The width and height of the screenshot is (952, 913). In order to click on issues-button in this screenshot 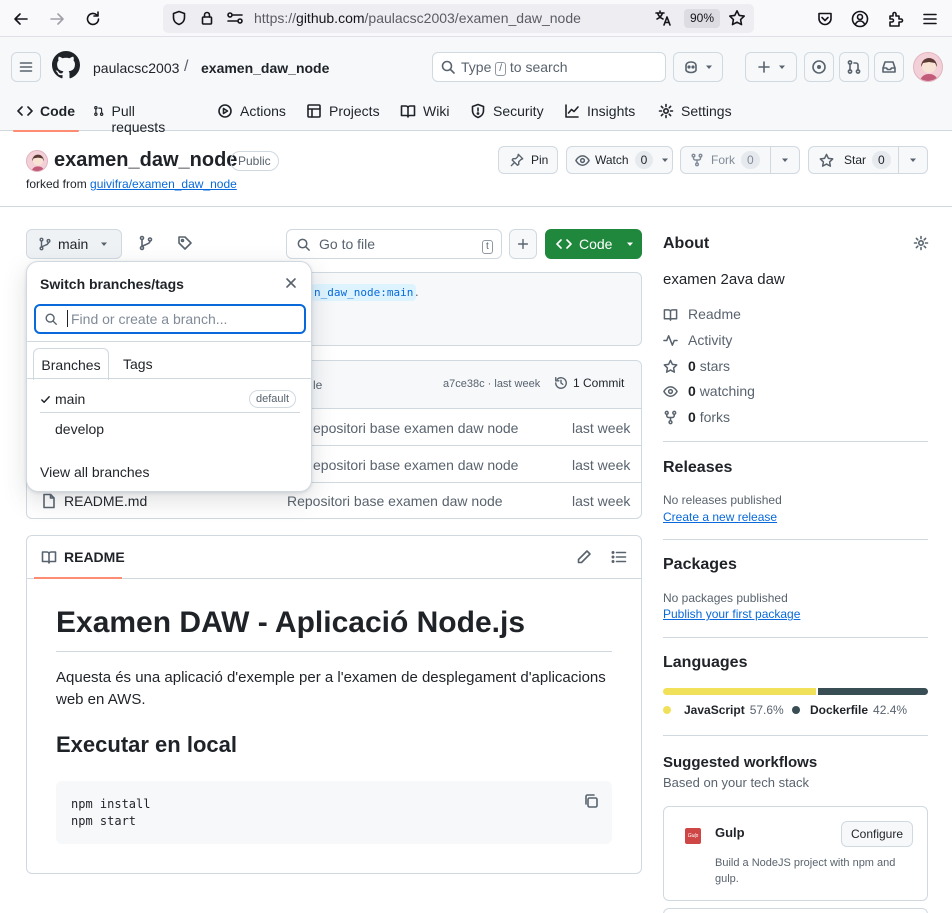, I will do `click(819, 67)`.